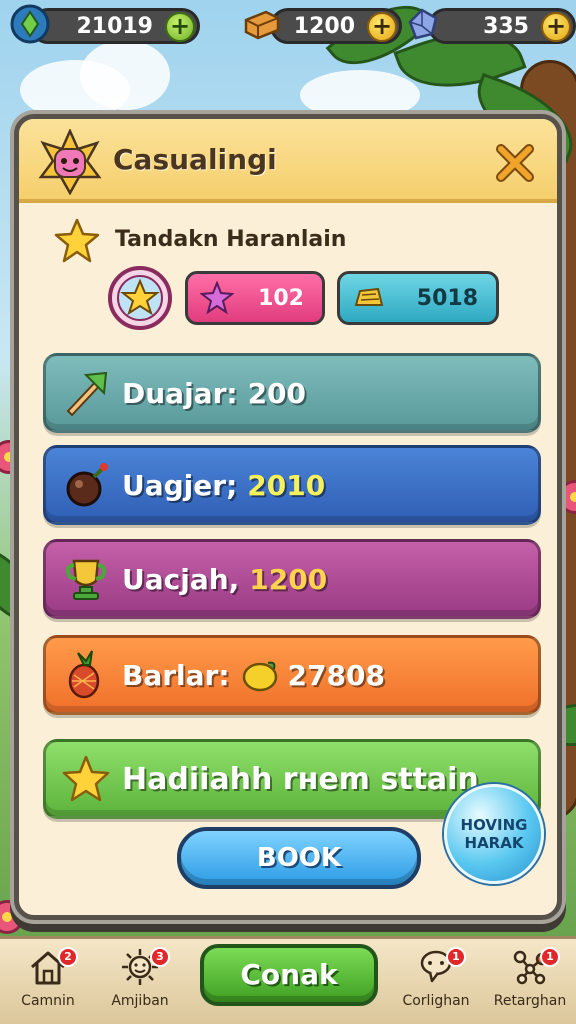 The height and width of the screenshot is (1024, 576). I want to click on row-value: 27808, so click(336, 675).